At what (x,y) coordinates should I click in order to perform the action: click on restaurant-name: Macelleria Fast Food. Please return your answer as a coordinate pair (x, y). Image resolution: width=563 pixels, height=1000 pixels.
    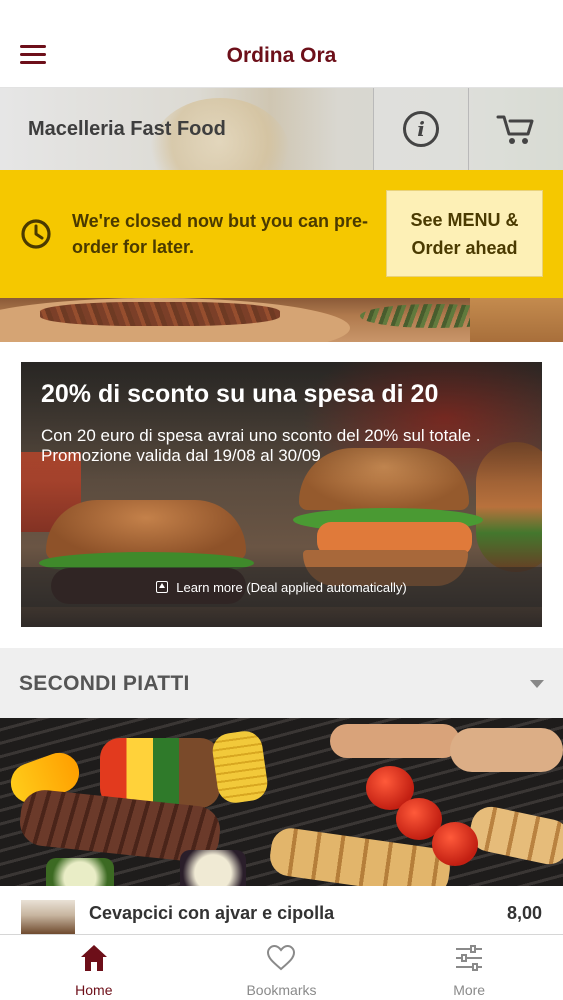
    Looking at the image, I should click on (127, 129).